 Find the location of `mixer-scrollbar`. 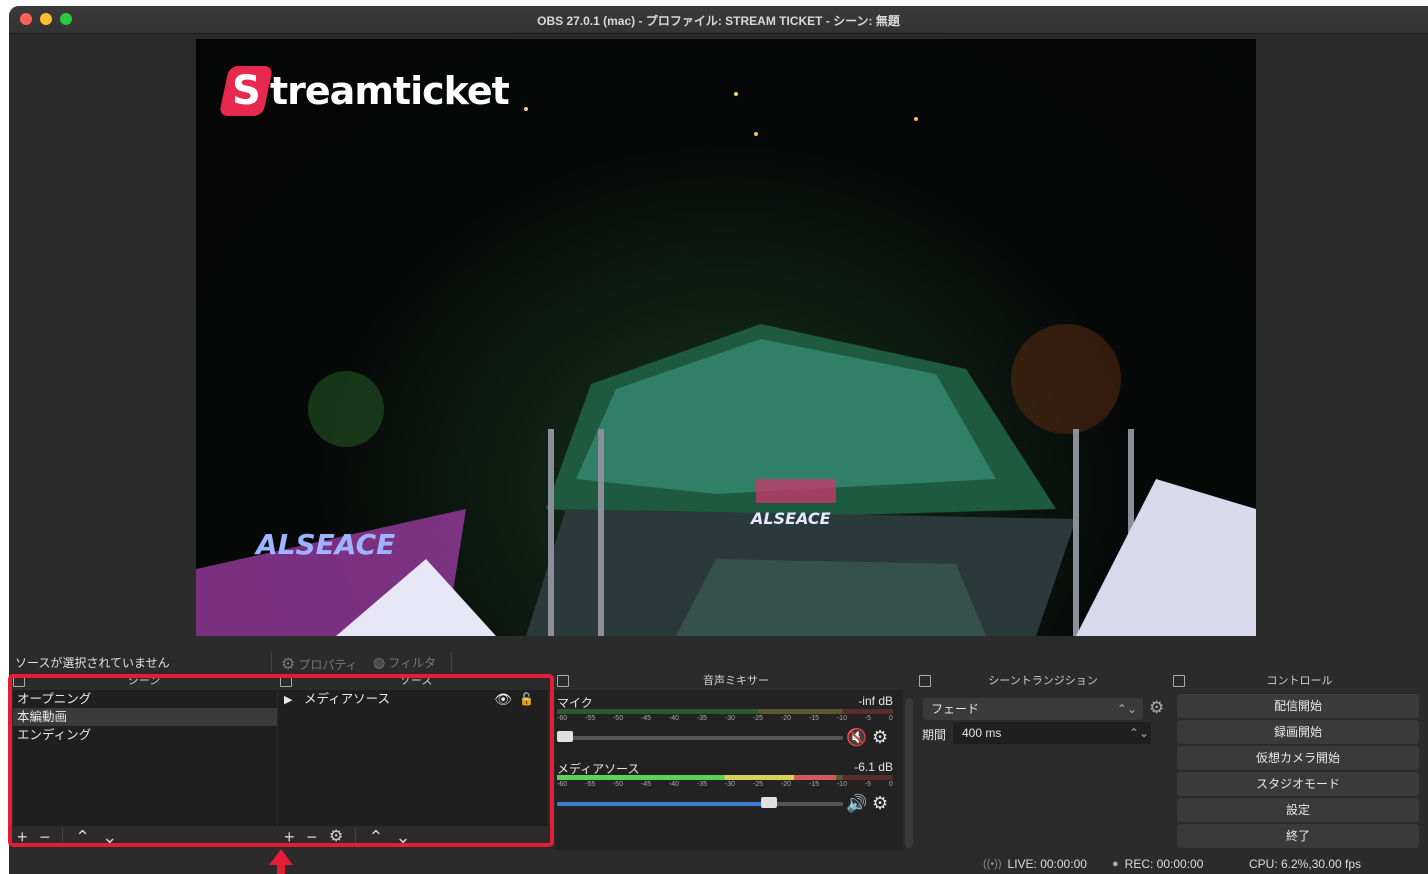

mixer-scrollbar is located at coordinates (909, 773).